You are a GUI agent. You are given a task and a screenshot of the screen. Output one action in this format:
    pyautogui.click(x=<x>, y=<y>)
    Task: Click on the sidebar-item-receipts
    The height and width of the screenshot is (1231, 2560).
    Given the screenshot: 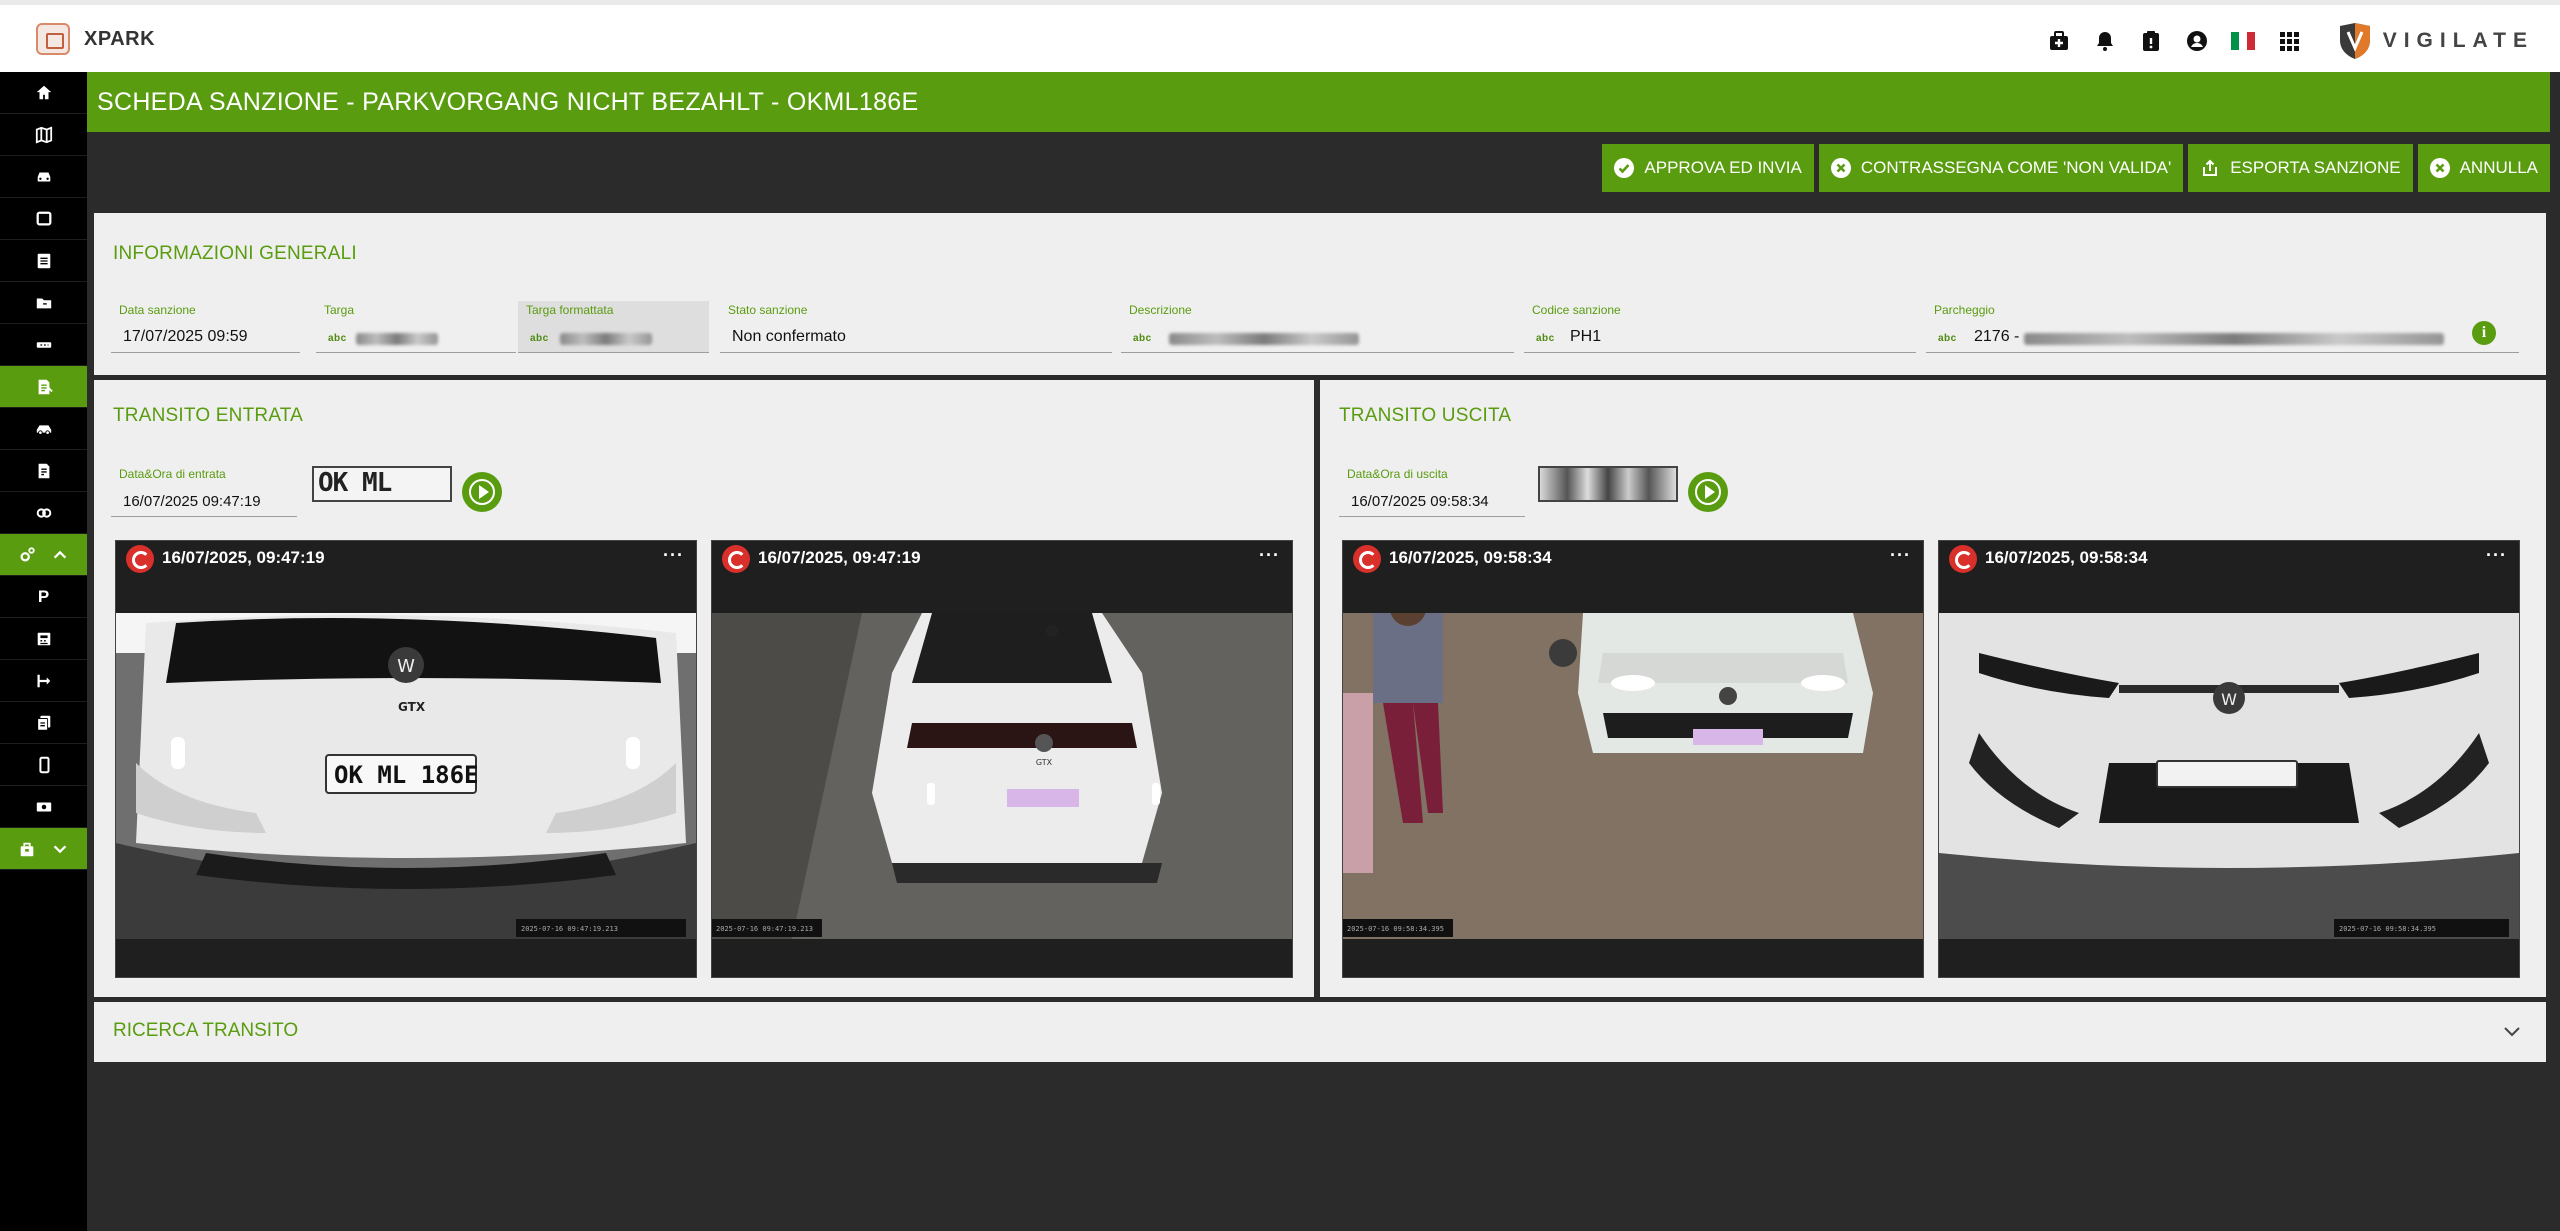 What is the action you would take?
    pyautogui.click(x=43, y=471)
    